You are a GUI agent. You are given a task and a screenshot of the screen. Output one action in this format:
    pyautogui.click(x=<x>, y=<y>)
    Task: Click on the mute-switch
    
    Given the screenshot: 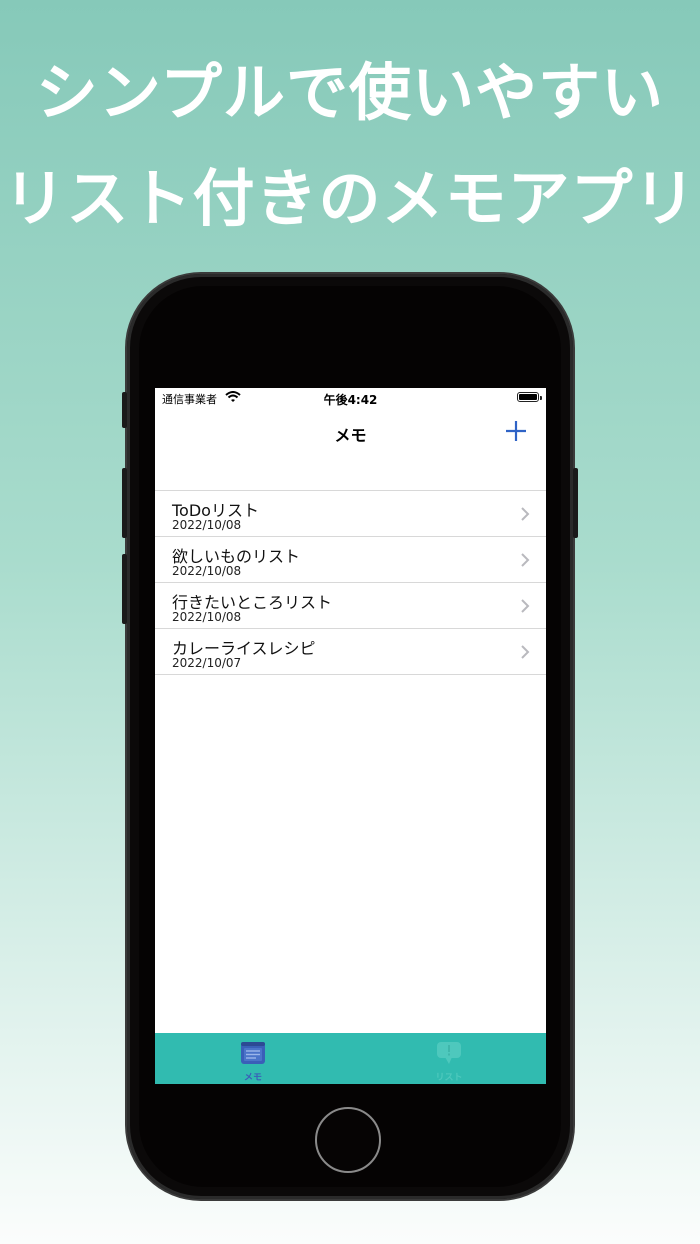 What is the action you would take?
    pyautogui.click(x=124, y=410)
    